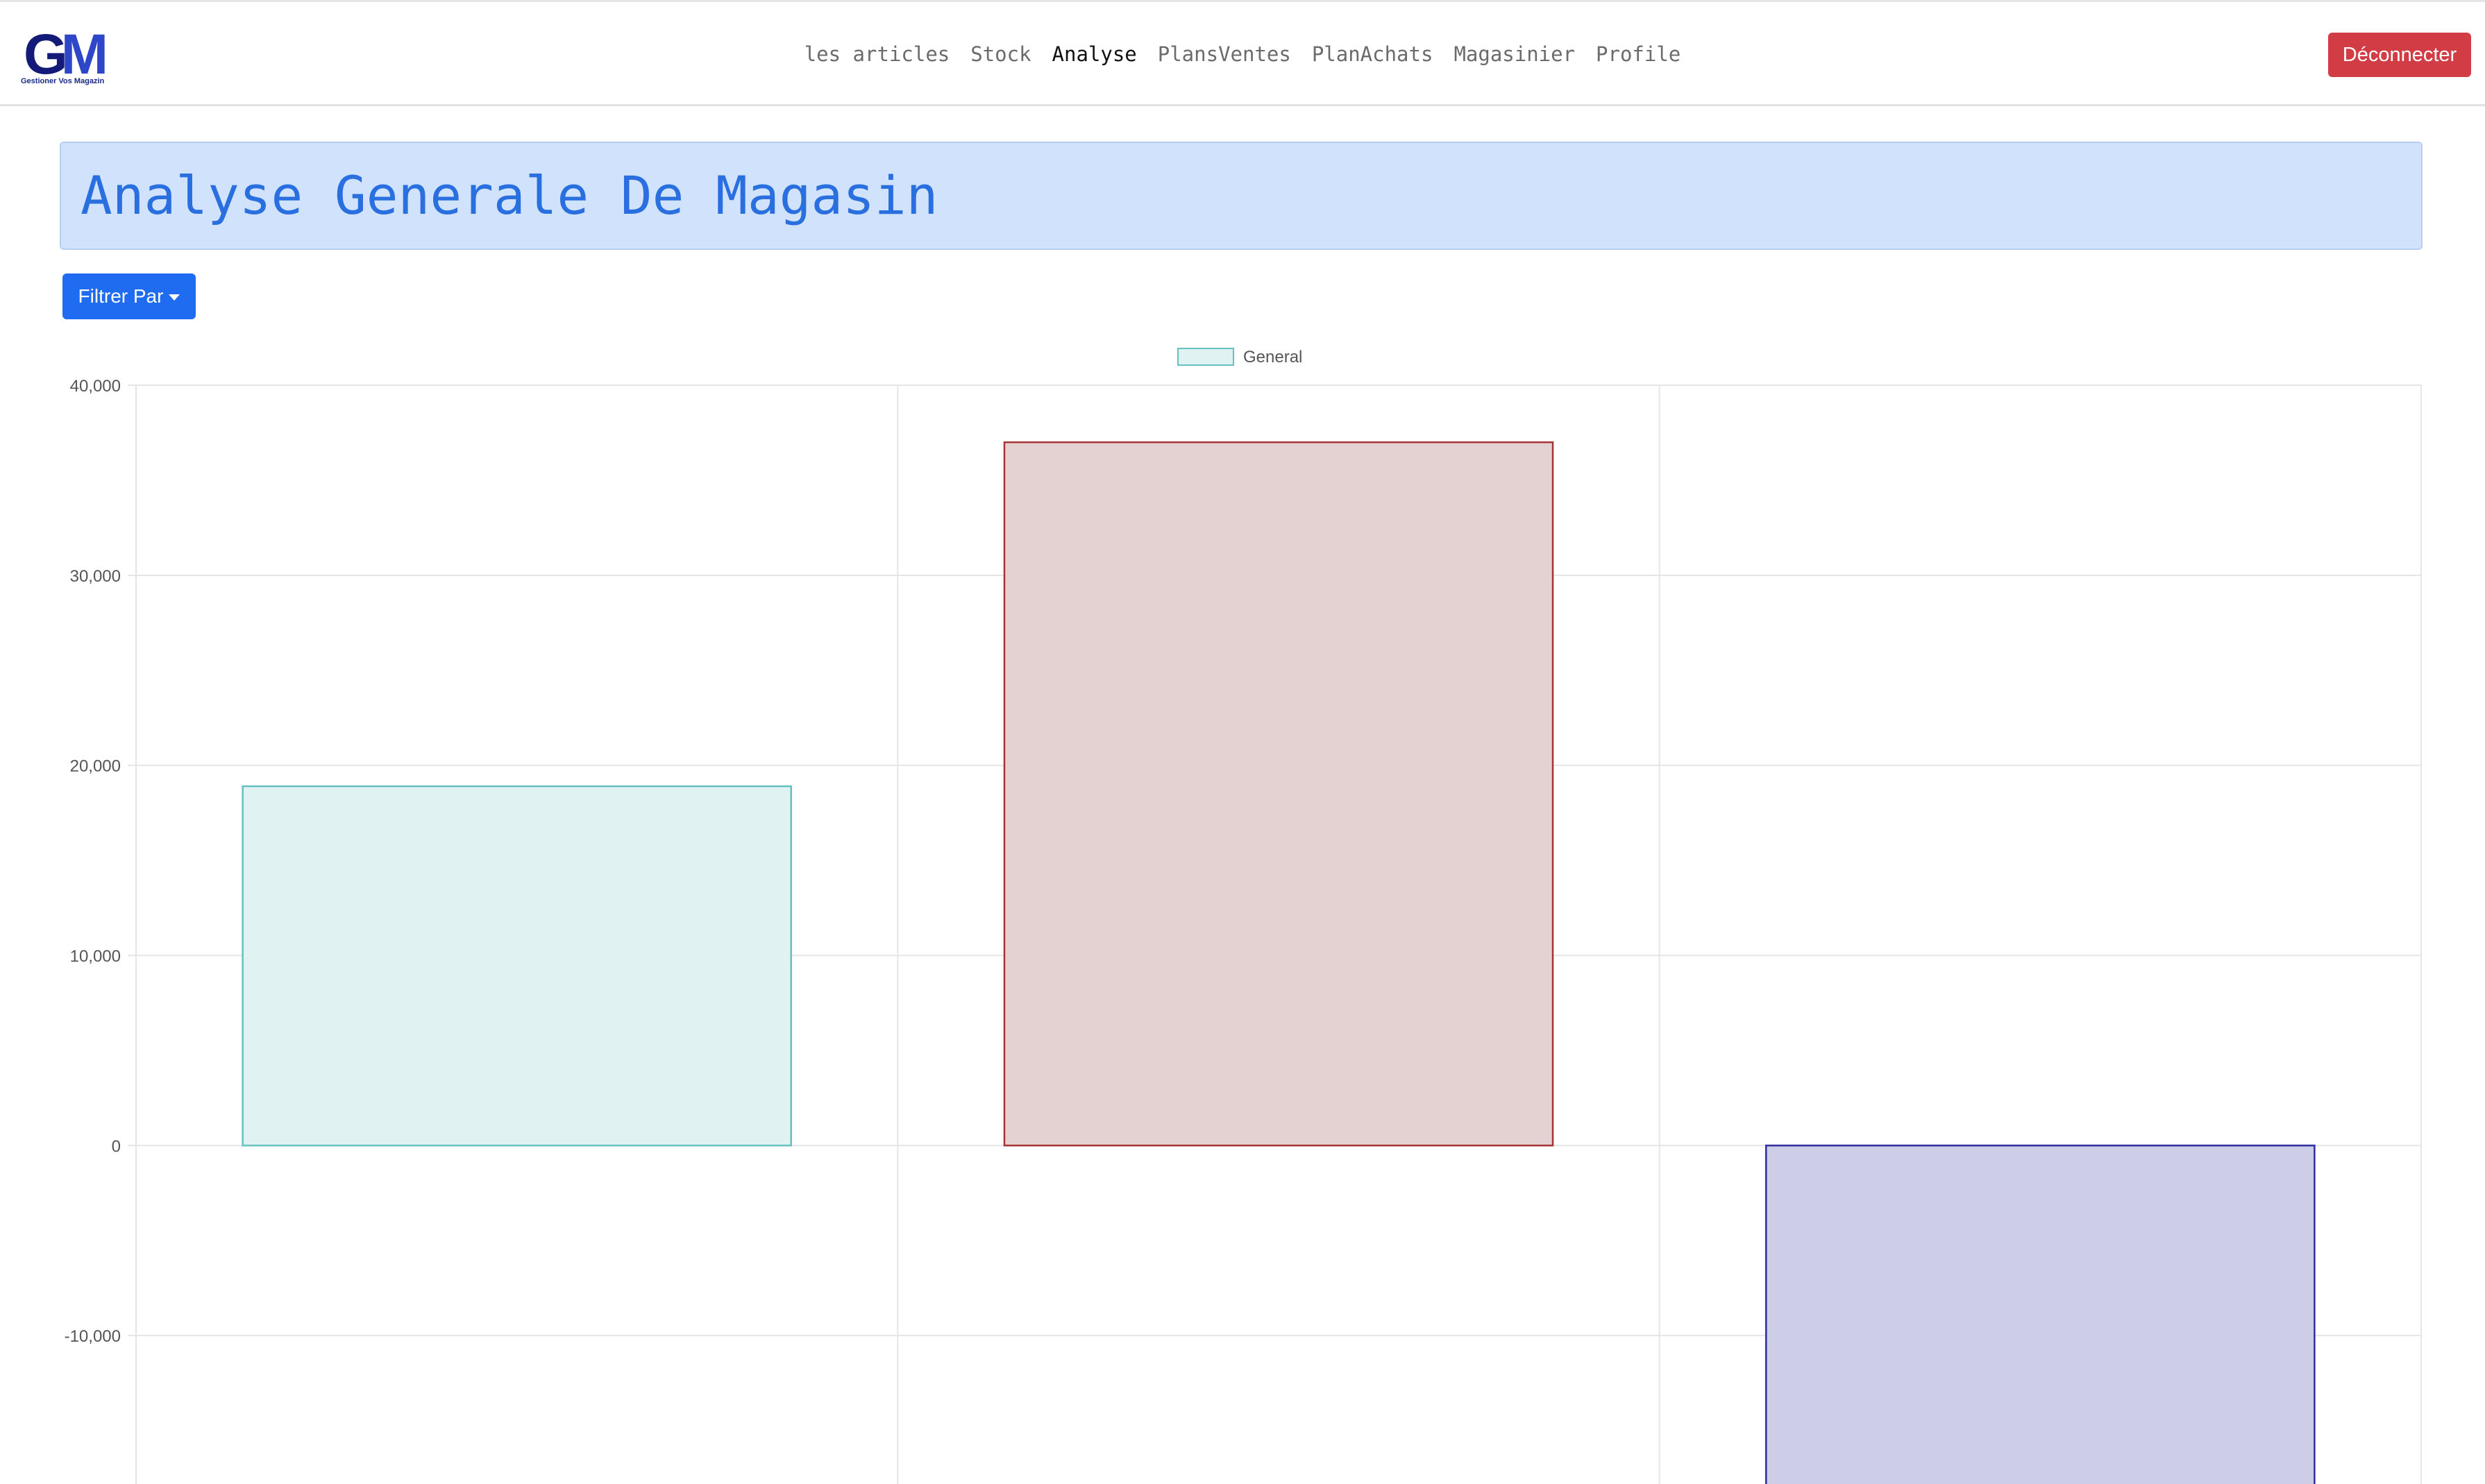 The image size is (2485, 1484). Describe the element at coordinates (1224, 54) in the screenshot. I see `nav-link-plansventes: PlansVentes` at that location.